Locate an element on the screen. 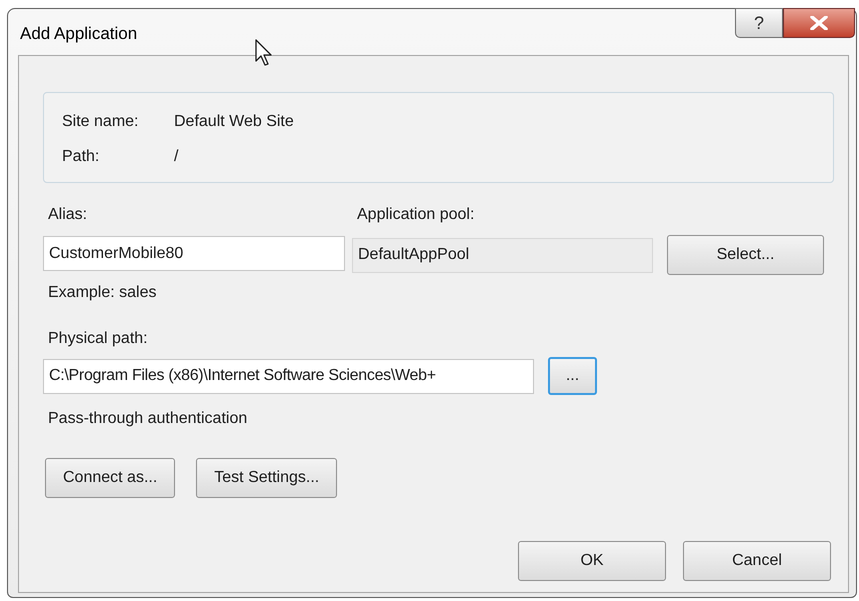  mouse-cursor-icon is located at coordinates (264, 53).